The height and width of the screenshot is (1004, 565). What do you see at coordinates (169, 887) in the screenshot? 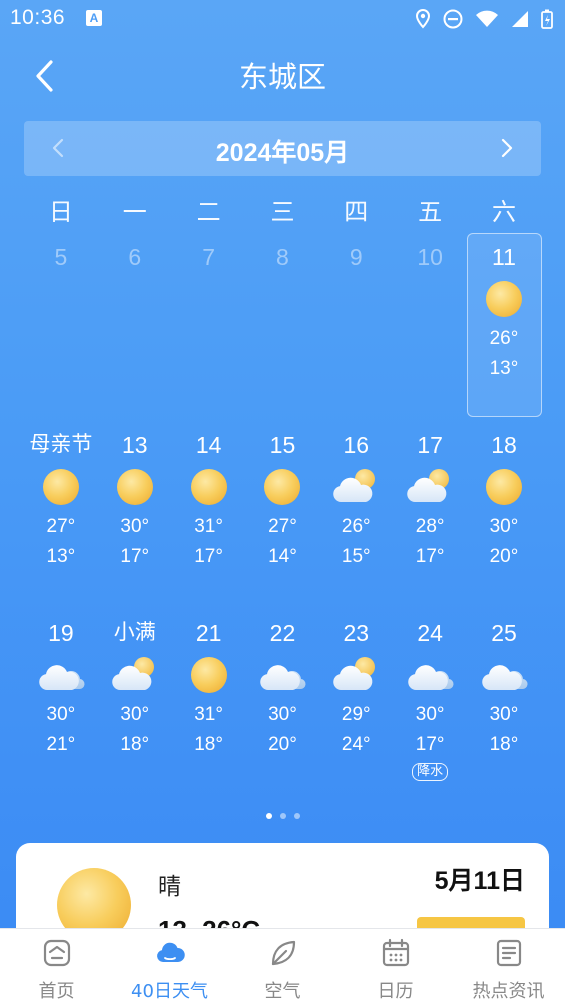
I see `weather-condition: 晴` at bounding box center [169, 887].